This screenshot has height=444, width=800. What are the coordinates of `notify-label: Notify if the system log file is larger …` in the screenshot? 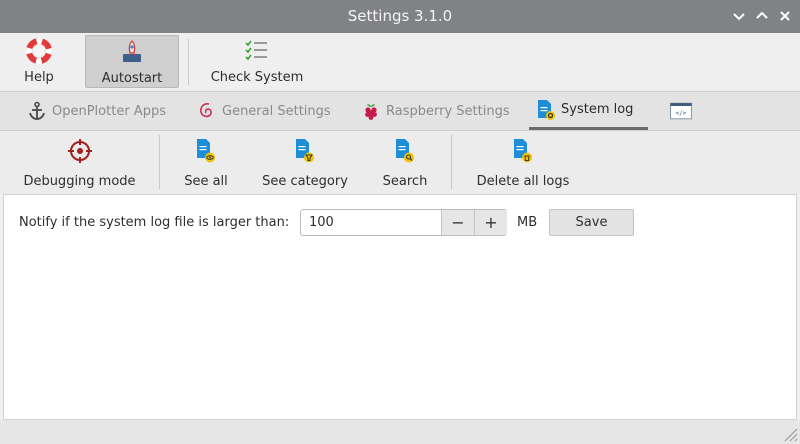 It's located at (154, 222).